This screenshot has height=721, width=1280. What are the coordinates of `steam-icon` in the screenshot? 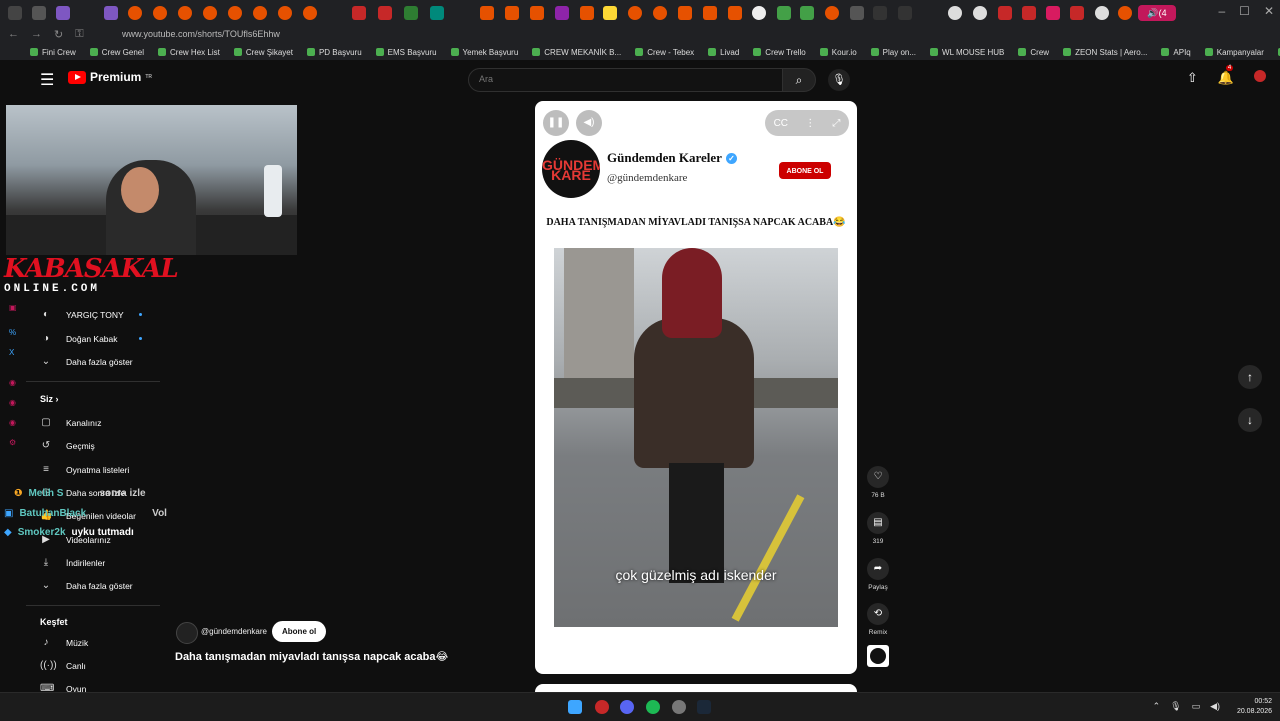 It's located at (704, 707).